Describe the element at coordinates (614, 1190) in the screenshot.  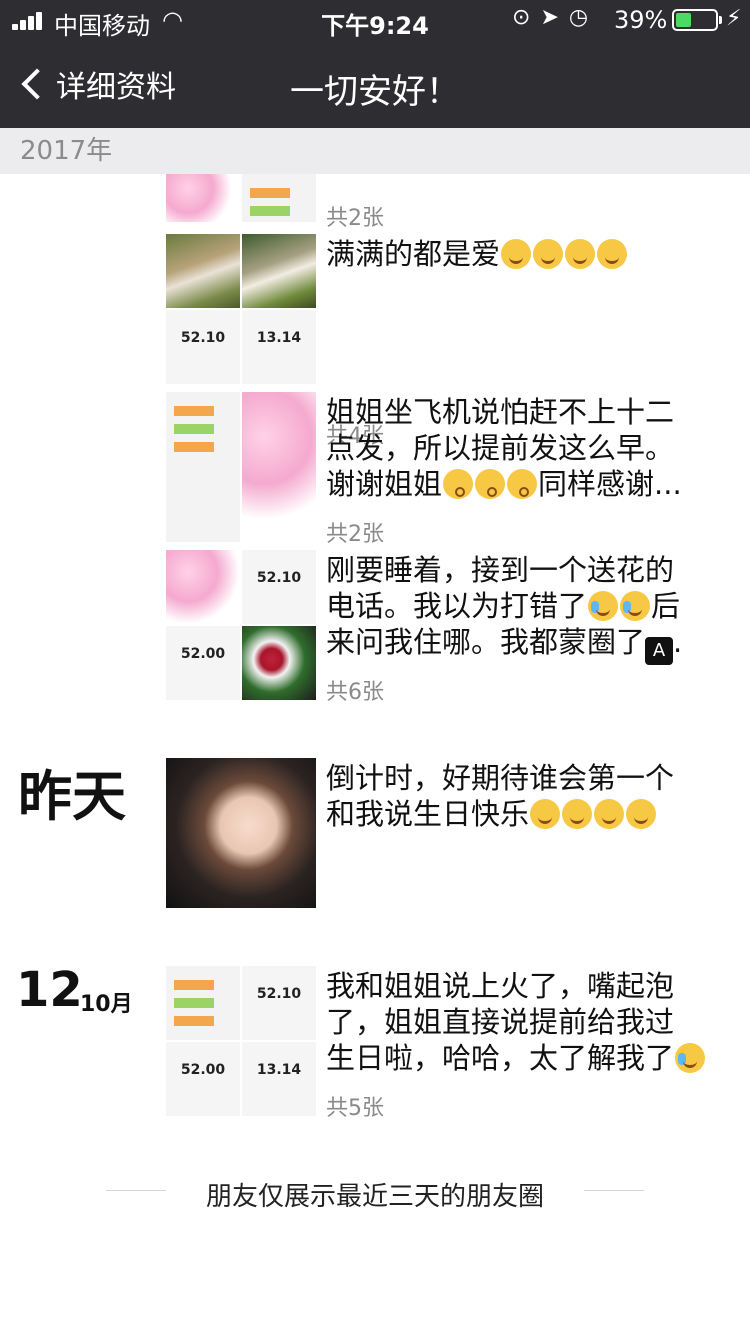
I see `divider` at that location.